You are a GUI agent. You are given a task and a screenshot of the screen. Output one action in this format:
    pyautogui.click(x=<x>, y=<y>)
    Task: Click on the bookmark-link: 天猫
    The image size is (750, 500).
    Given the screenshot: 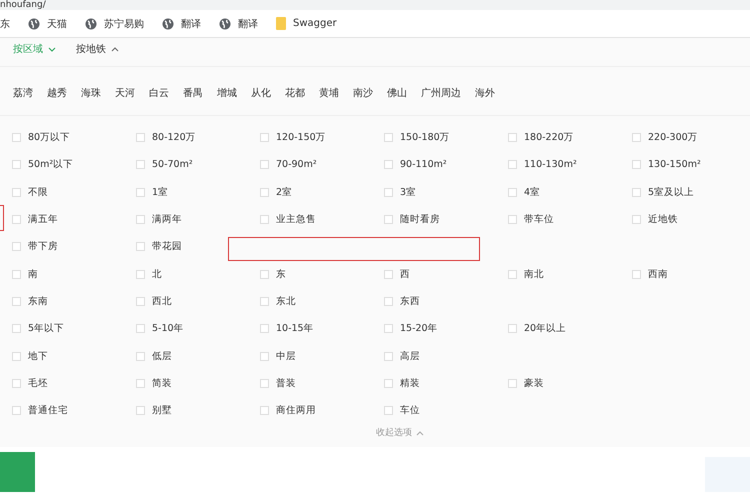 What is the action you would take?
    pyautogui.click(x=57, y=23)
    